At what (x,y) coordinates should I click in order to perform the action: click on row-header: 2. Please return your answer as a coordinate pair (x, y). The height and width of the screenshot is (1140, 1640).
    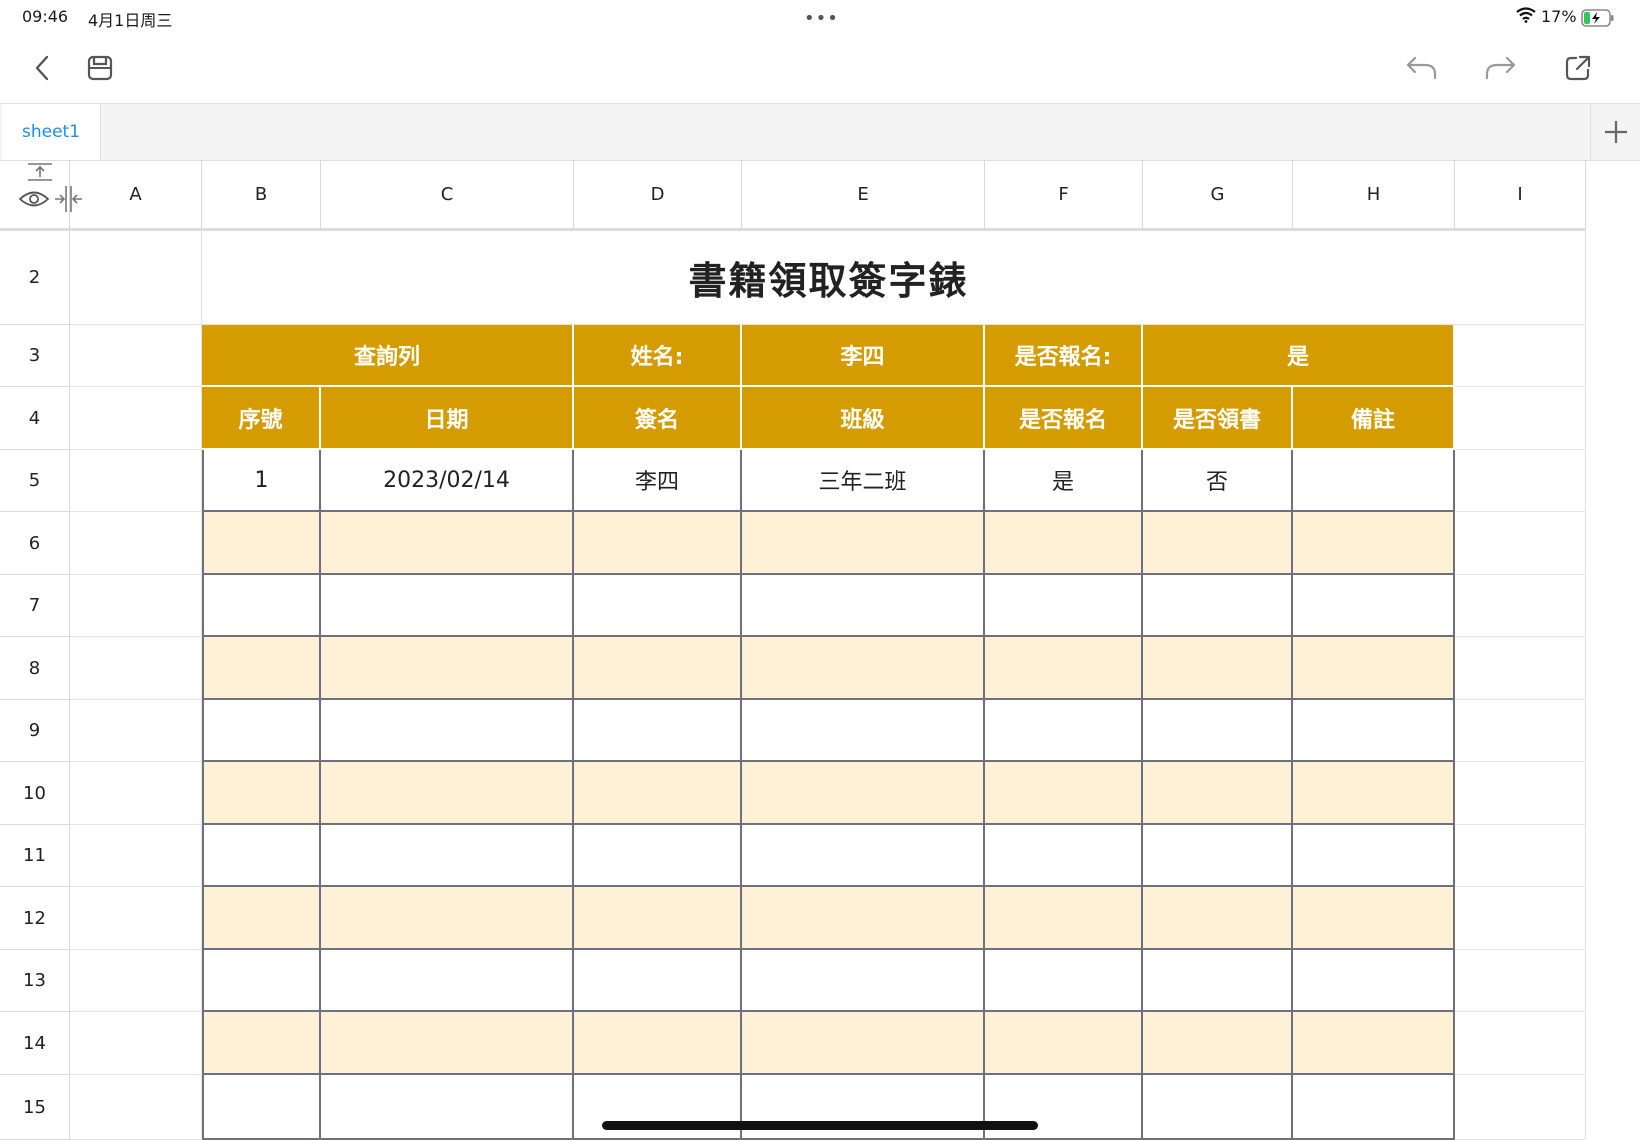
    Looking at the image, I should click on (35, 278).